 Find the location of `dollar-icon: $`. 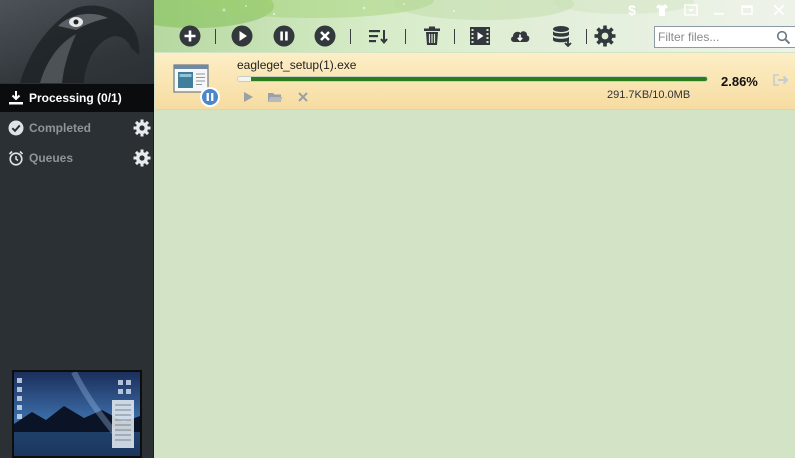

dollar-icon: $ is located at coordinates (632, 10).